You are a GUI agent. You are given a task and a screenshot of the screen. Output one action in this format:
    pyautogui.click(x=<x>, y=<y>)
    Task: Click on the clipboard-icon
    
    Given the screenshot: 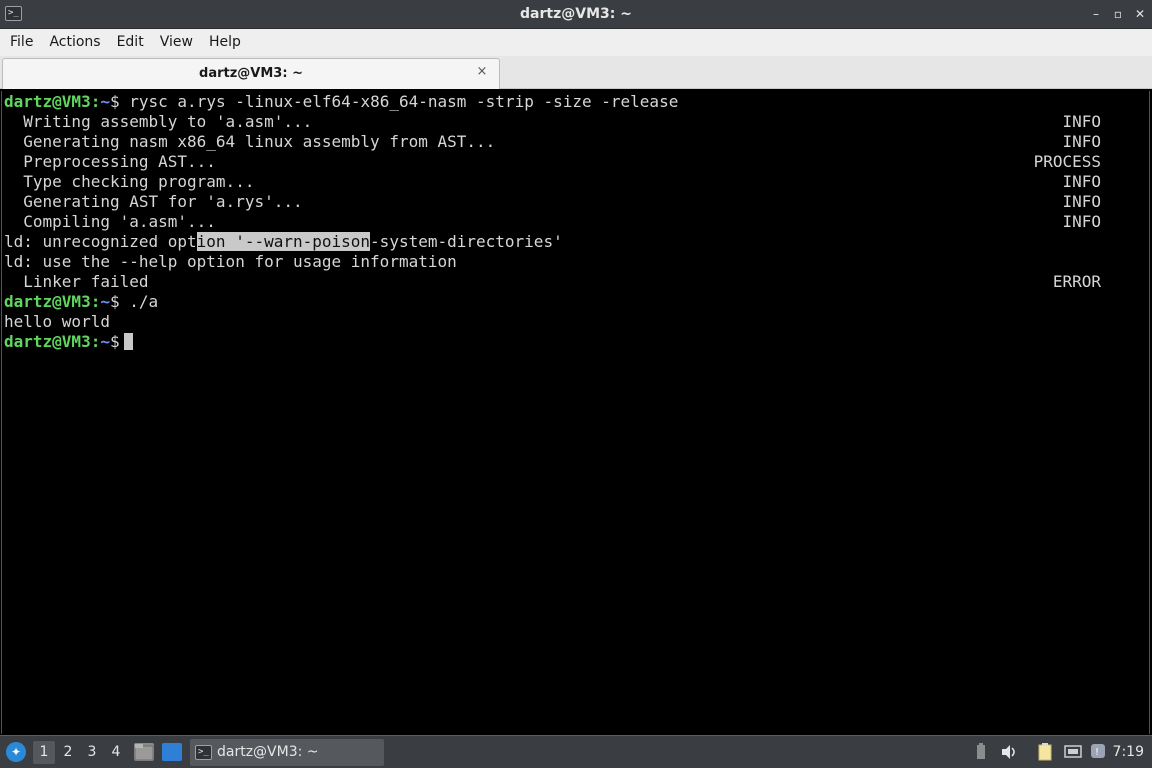 What is the action you would take?
    pyautogui.click(x=1045, y=752)
    